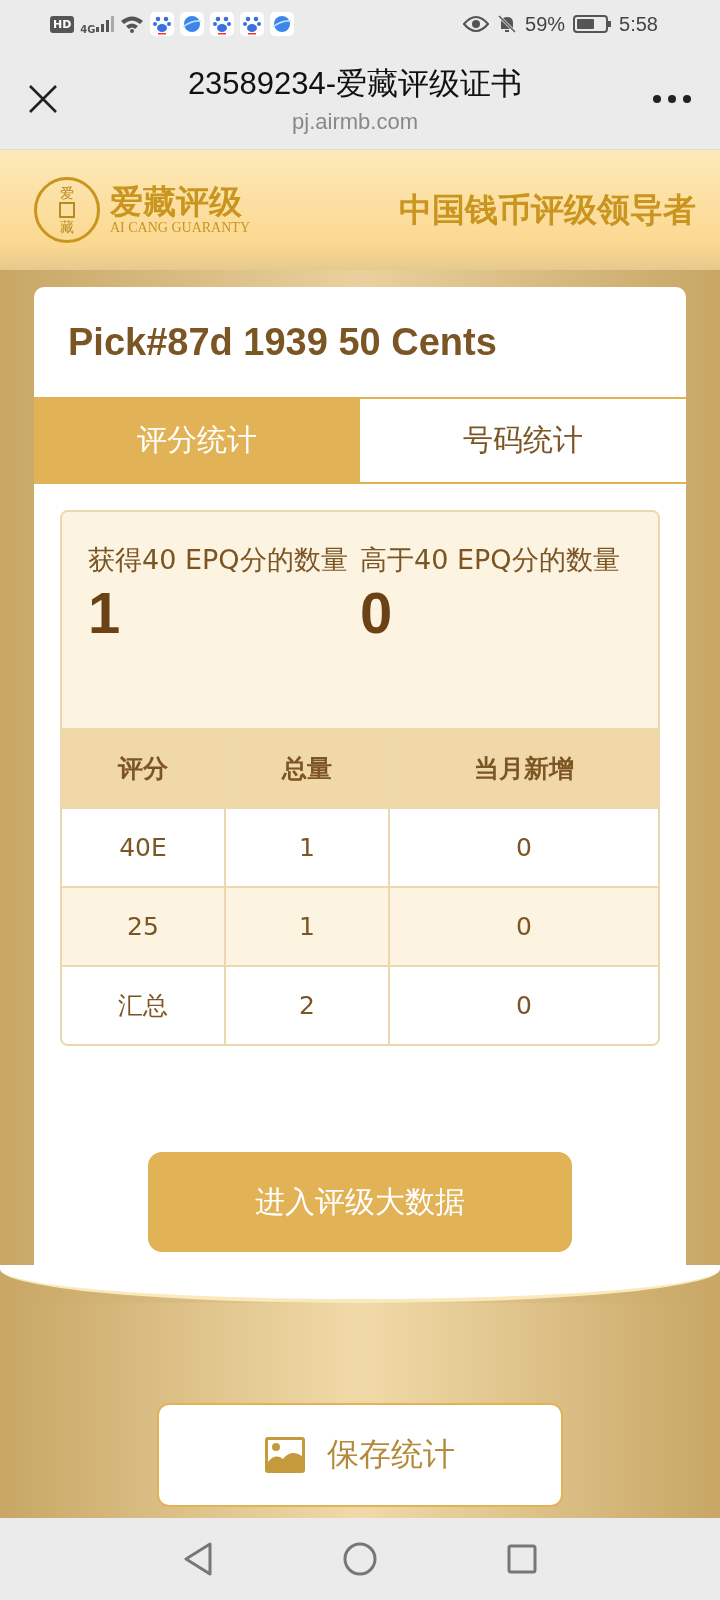 This screenshot has height=1600, width=720. I want to click on eye-icon, so click(476, 24).